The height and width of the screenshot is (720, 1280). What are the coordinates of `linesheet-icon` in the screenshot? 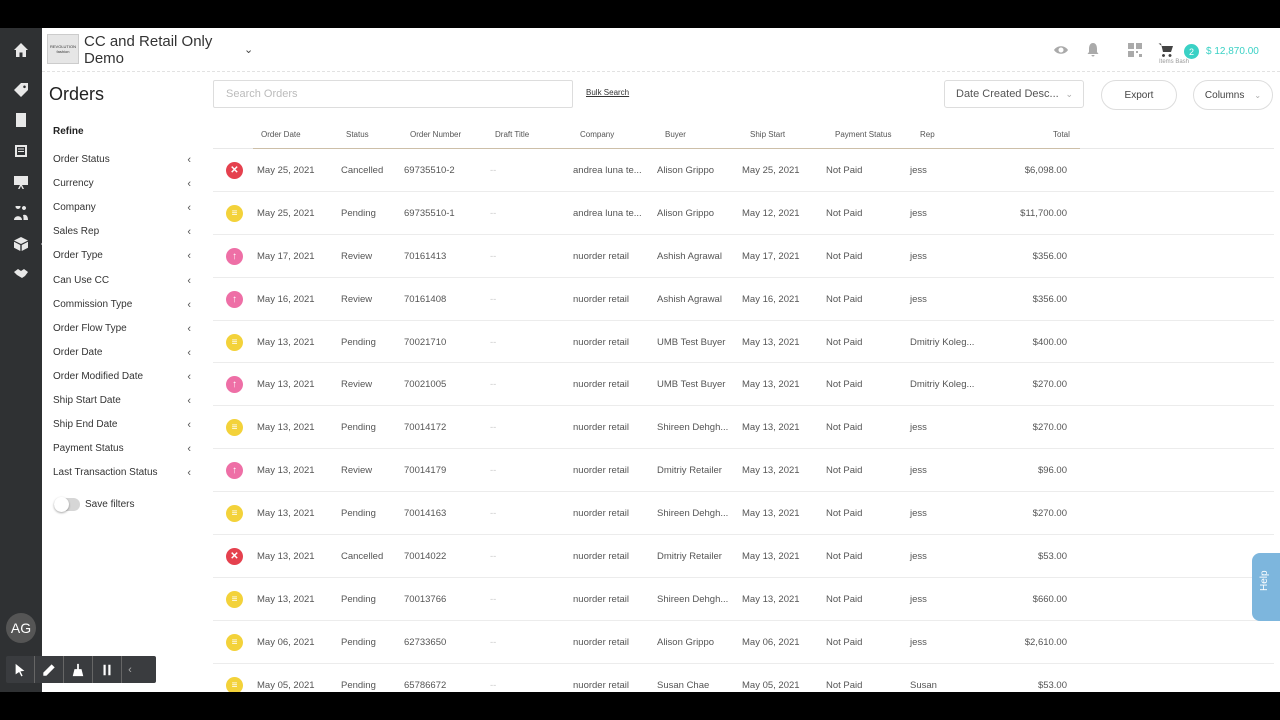 It's located at (21, 151).